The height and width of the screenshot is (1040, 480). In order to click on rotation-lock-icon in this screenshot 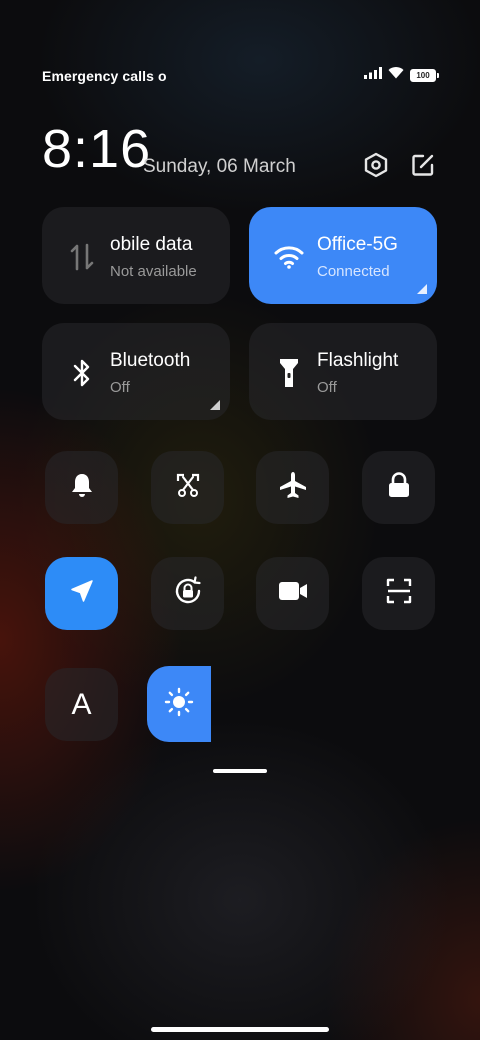, I will do `click(188, 593)`.